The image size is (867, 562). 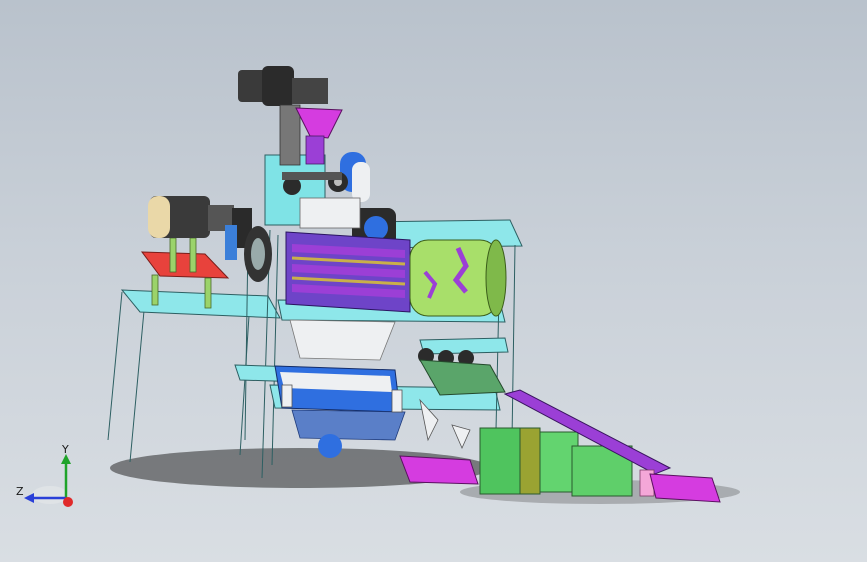 What do you see at coordinates (439, 470) in the screenshot?
I see `tray-left` at bounding box center [439, 470].